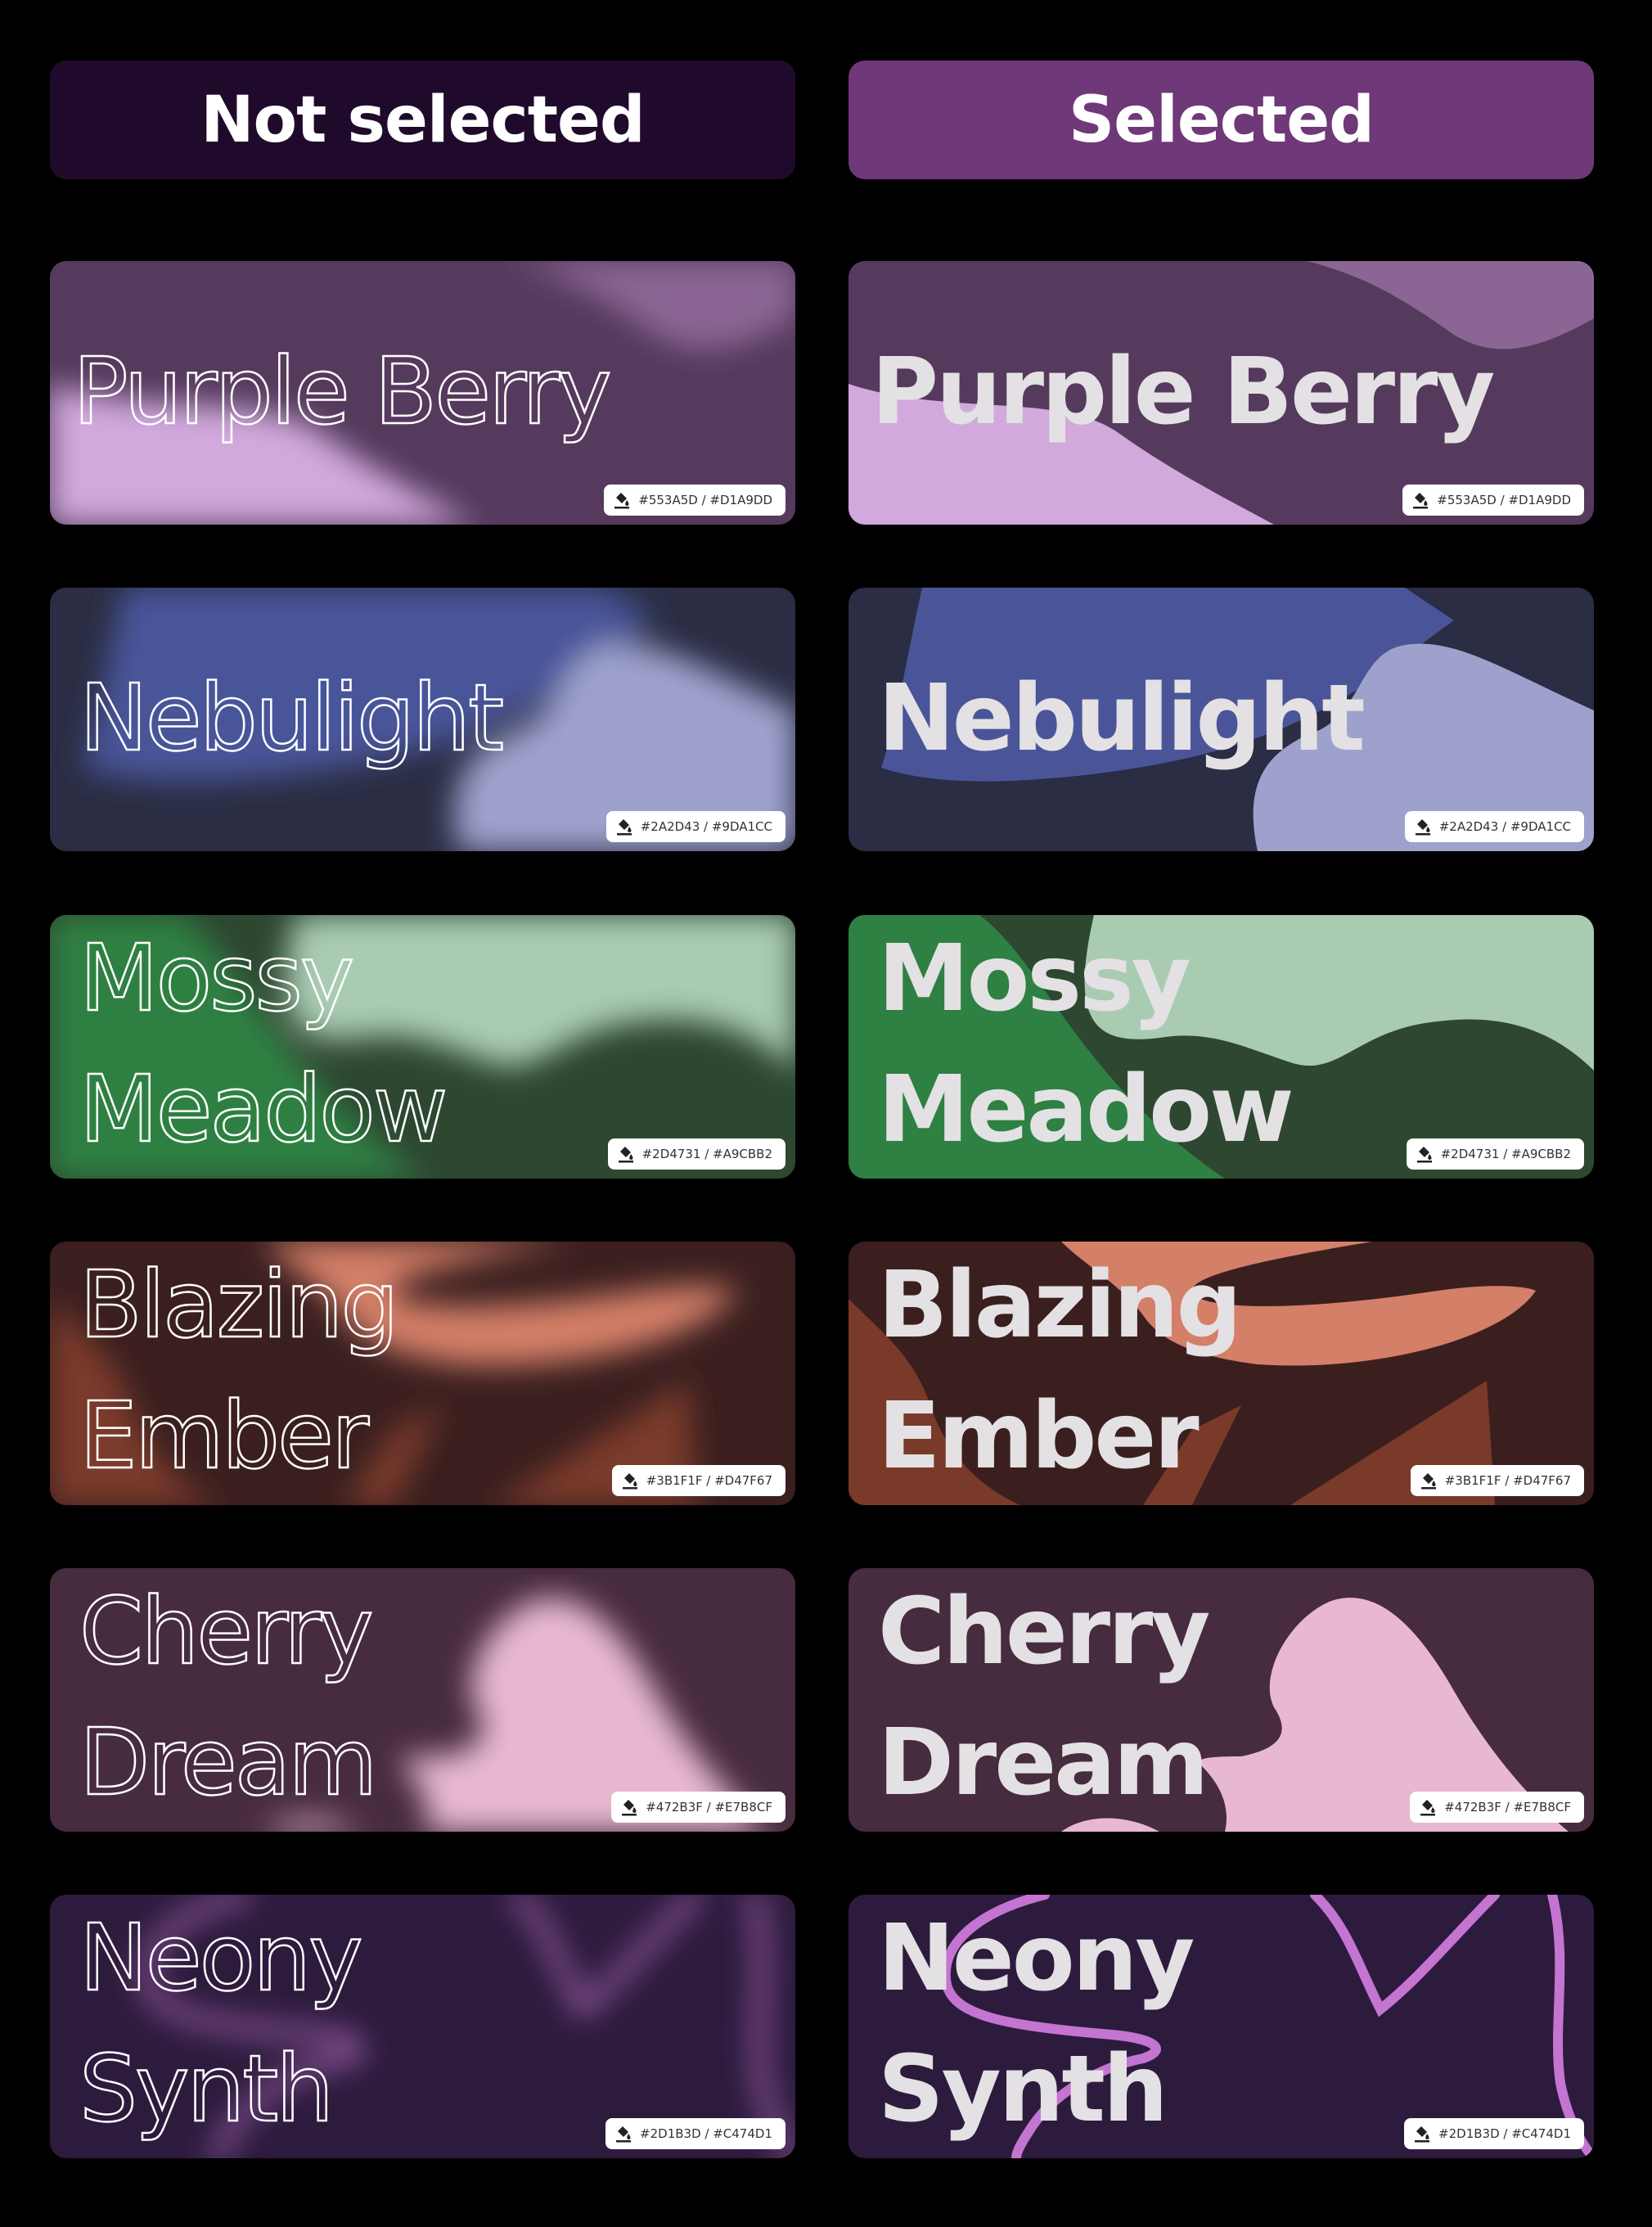 The image size is (1652, 2227). I want to click on theme-card-unselected-purple-berry: Purple Berry #553A5D / #D1A9DD, so click(422, 393).